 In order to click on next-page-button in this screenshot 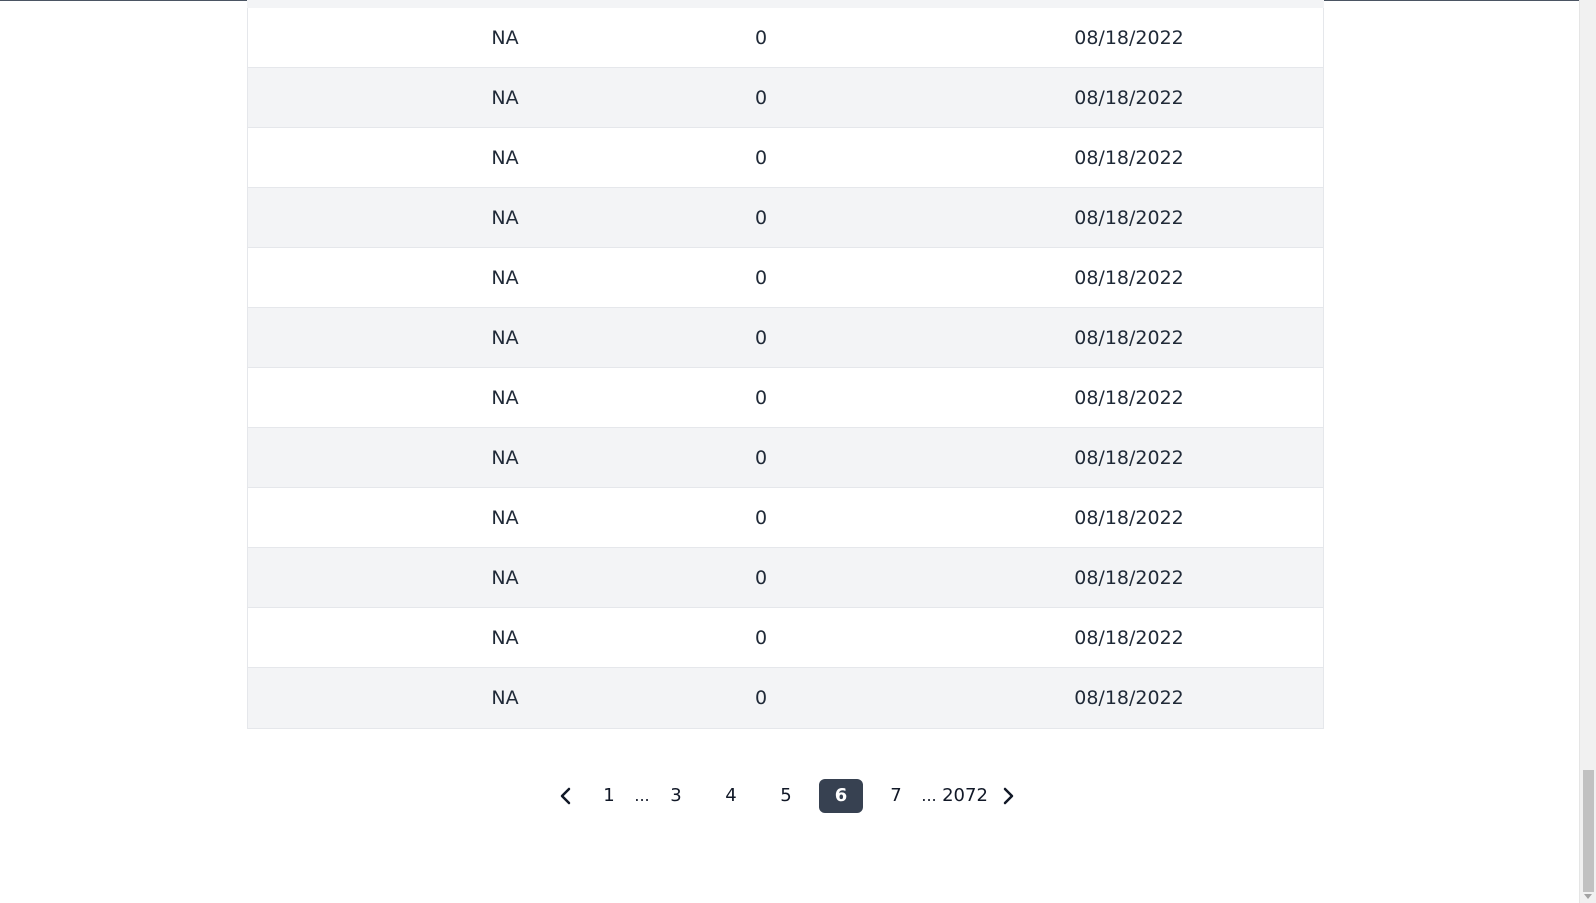, I will do `click(1008, 796)`.